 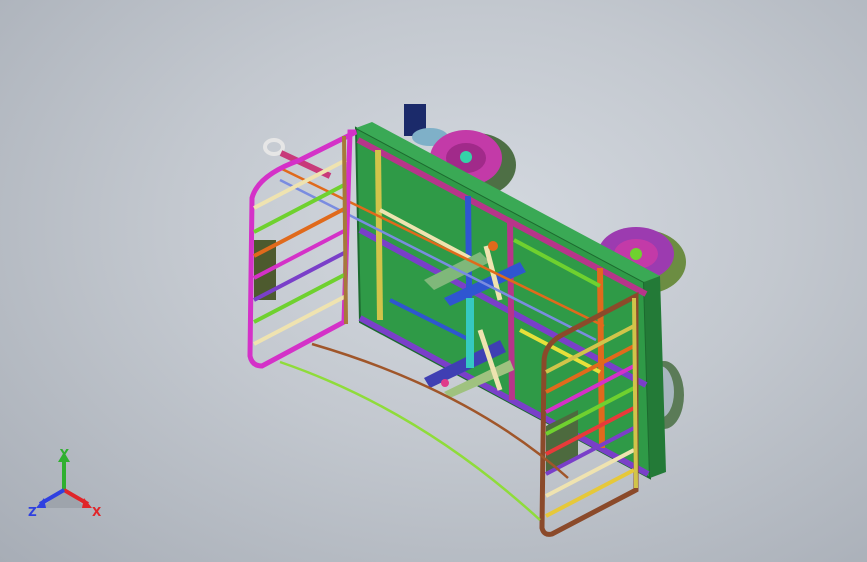 What do you see at coordinates (97, 512) in the screenshot?
I see `x-axis-label: X` at bounding box center [97, 512].